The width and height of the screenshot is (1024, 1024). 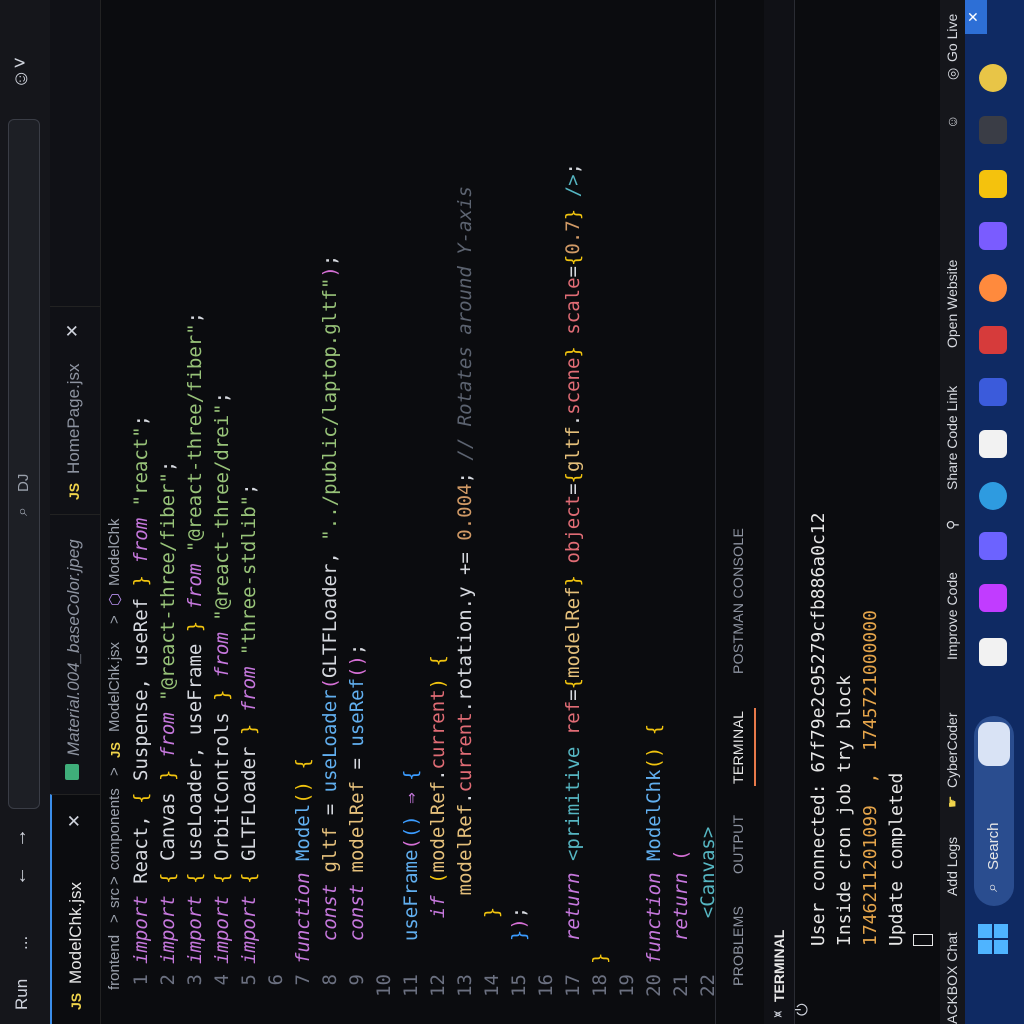 What do you see at coordinates (114, 687) in the screenshot?
I see `breadcrumb-item: ModelChk.jsx` at bounding box center [114, 687].